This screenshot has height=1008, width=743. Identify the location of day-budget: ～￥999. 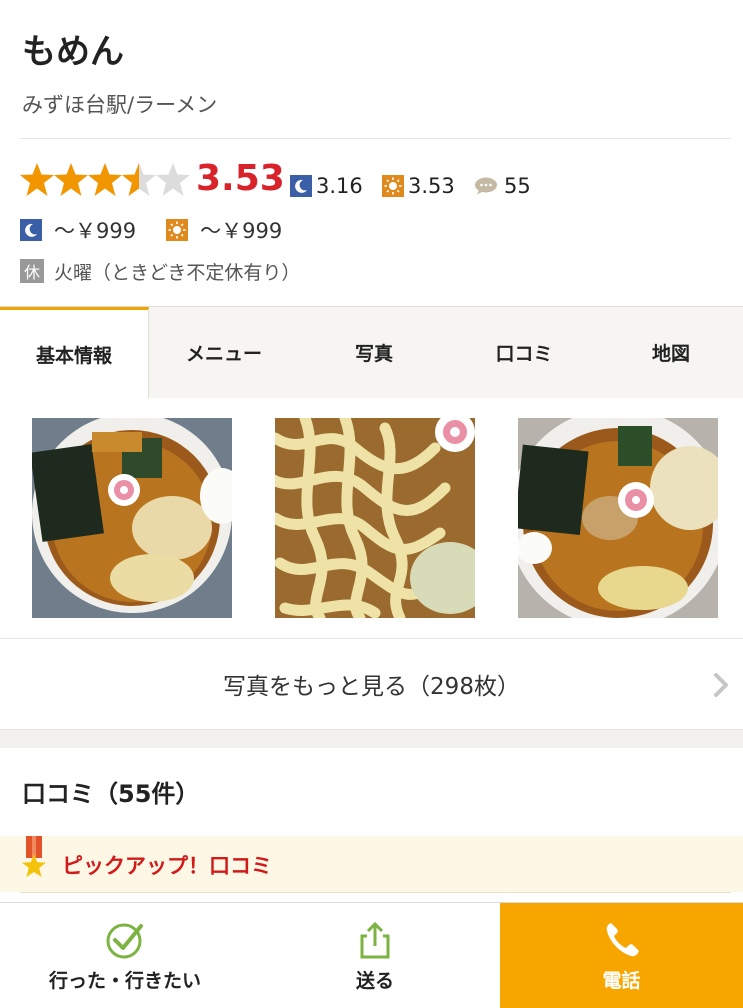
(241, 231).